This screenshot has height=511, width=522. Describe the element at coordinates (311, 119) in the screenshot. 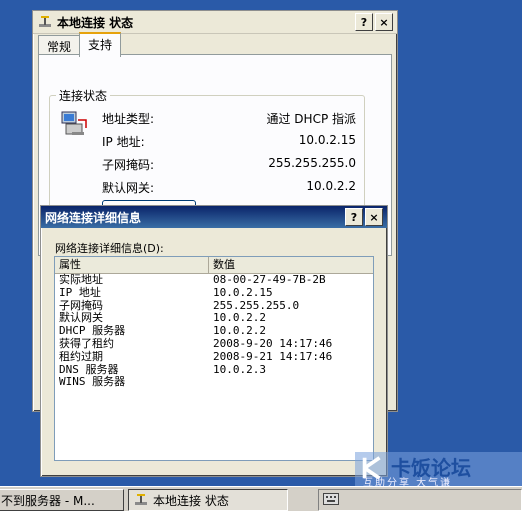

I see `address-type-value: 通过 DHCP 指派` at that location.